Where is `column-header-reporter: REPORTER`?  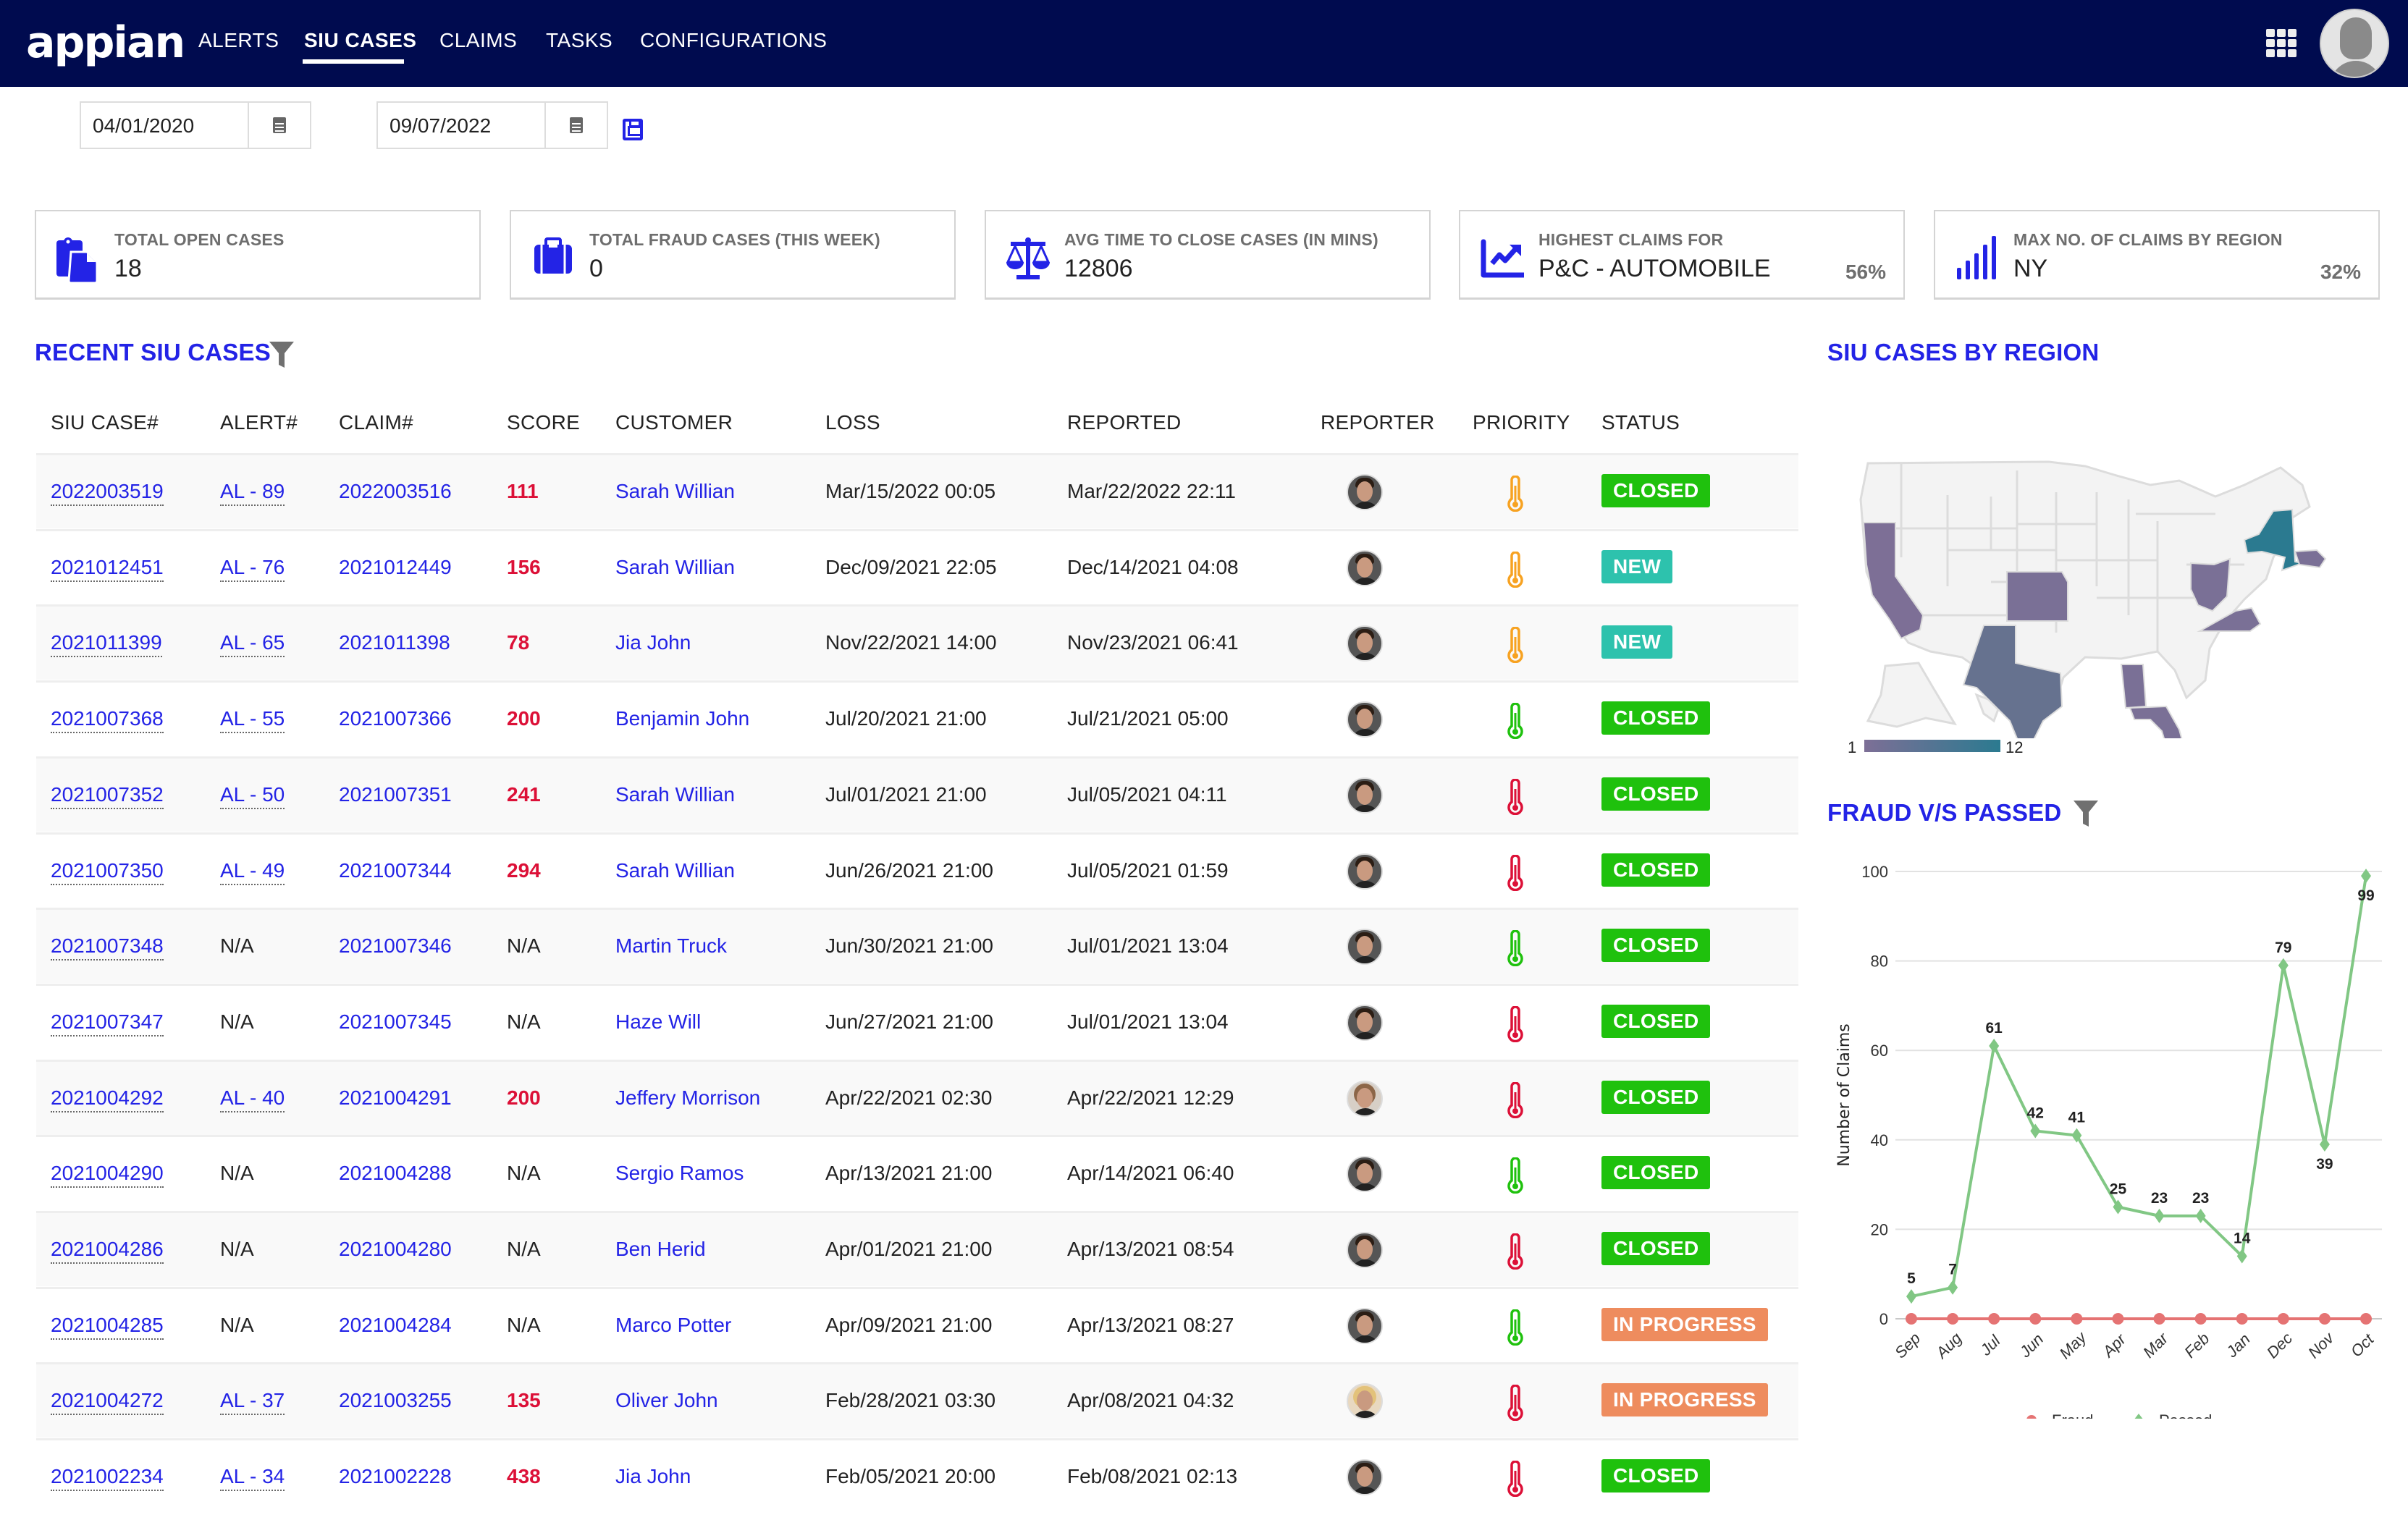
column-header-reporter: REPORTER is located at coordinates (1377, 422).